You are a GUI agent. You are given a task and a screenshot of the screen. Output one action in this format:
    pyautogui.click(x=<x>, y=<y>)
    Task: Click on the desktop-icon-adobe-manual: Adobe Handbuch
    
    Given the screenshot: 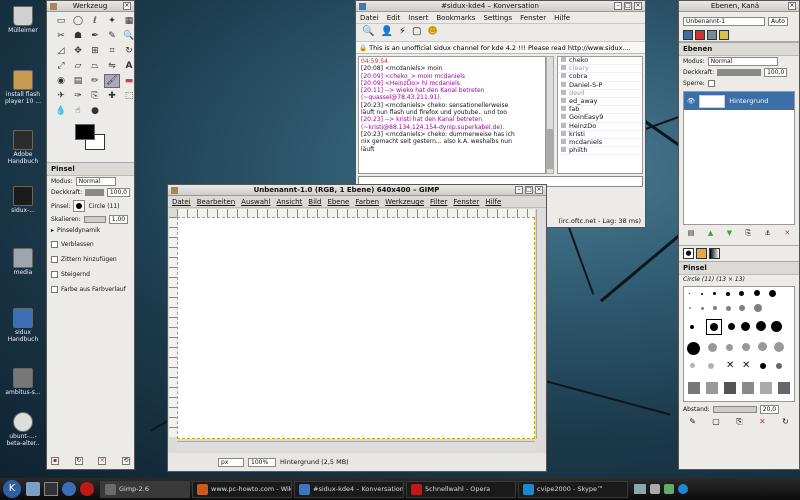 What is the action you would take?
    pyautogui.click(x=23, y=147)
    